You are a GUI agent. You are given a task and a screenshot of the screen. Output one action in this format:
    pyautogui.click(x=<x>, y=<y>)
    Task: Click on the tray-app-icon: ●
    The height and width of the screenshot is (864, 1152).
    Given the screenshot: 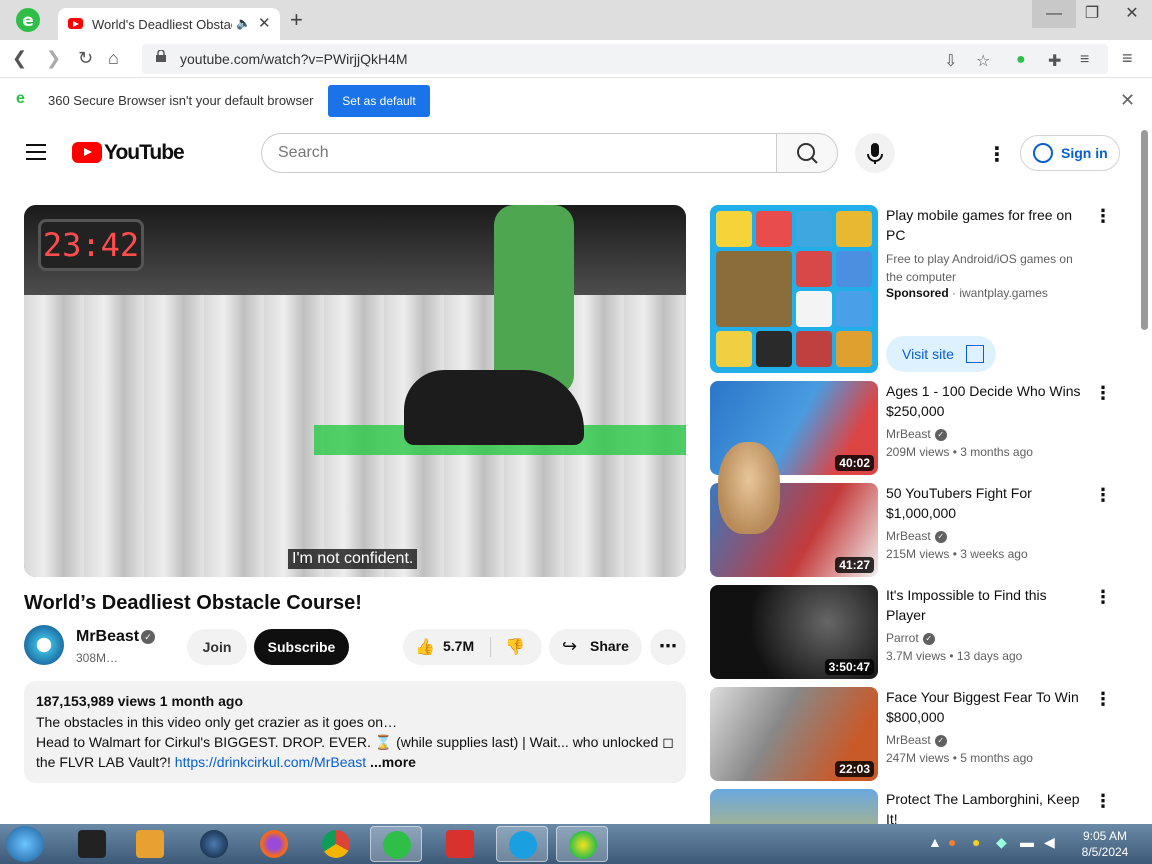 What is the action you would take?
    pyautogui.click(x=952, y=842)
    